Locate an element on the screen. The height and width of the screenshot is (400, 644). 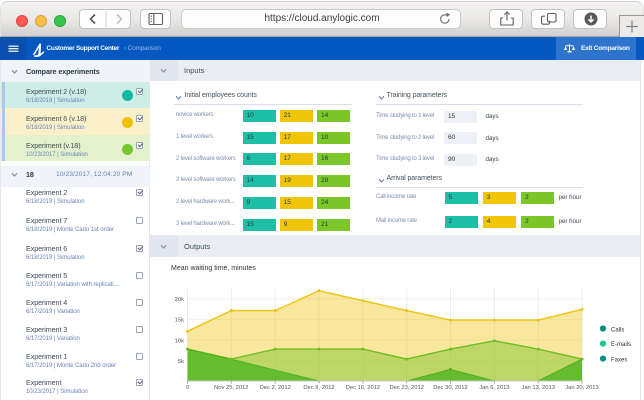
svg-text: Dec 23, 2012 is located at coordinates (406, 388).